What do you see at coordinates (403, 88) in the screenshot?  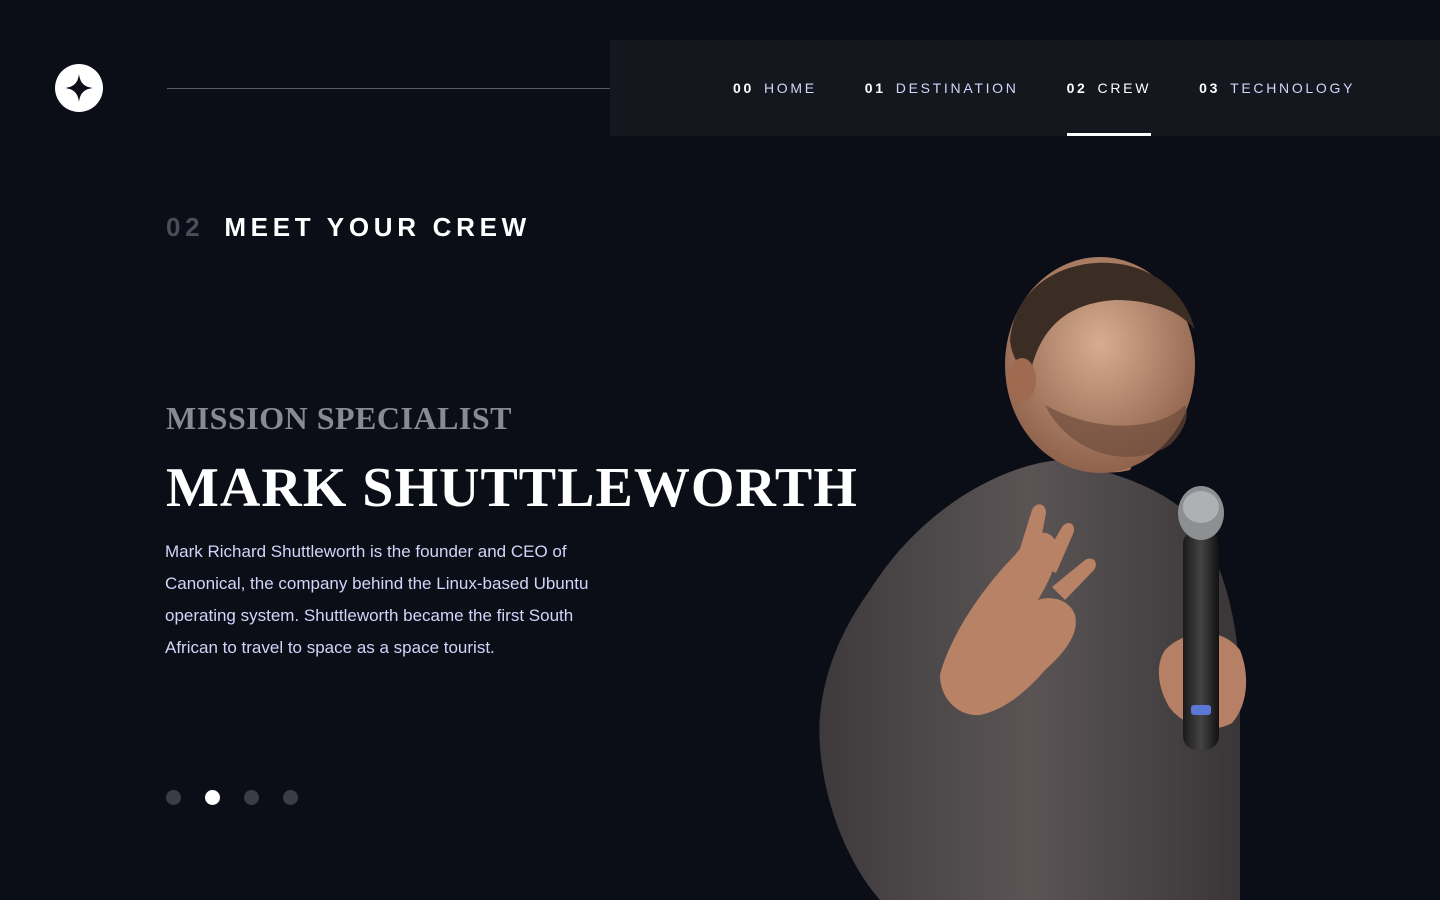 I see `header-divider` at bounding box center [403, 88].